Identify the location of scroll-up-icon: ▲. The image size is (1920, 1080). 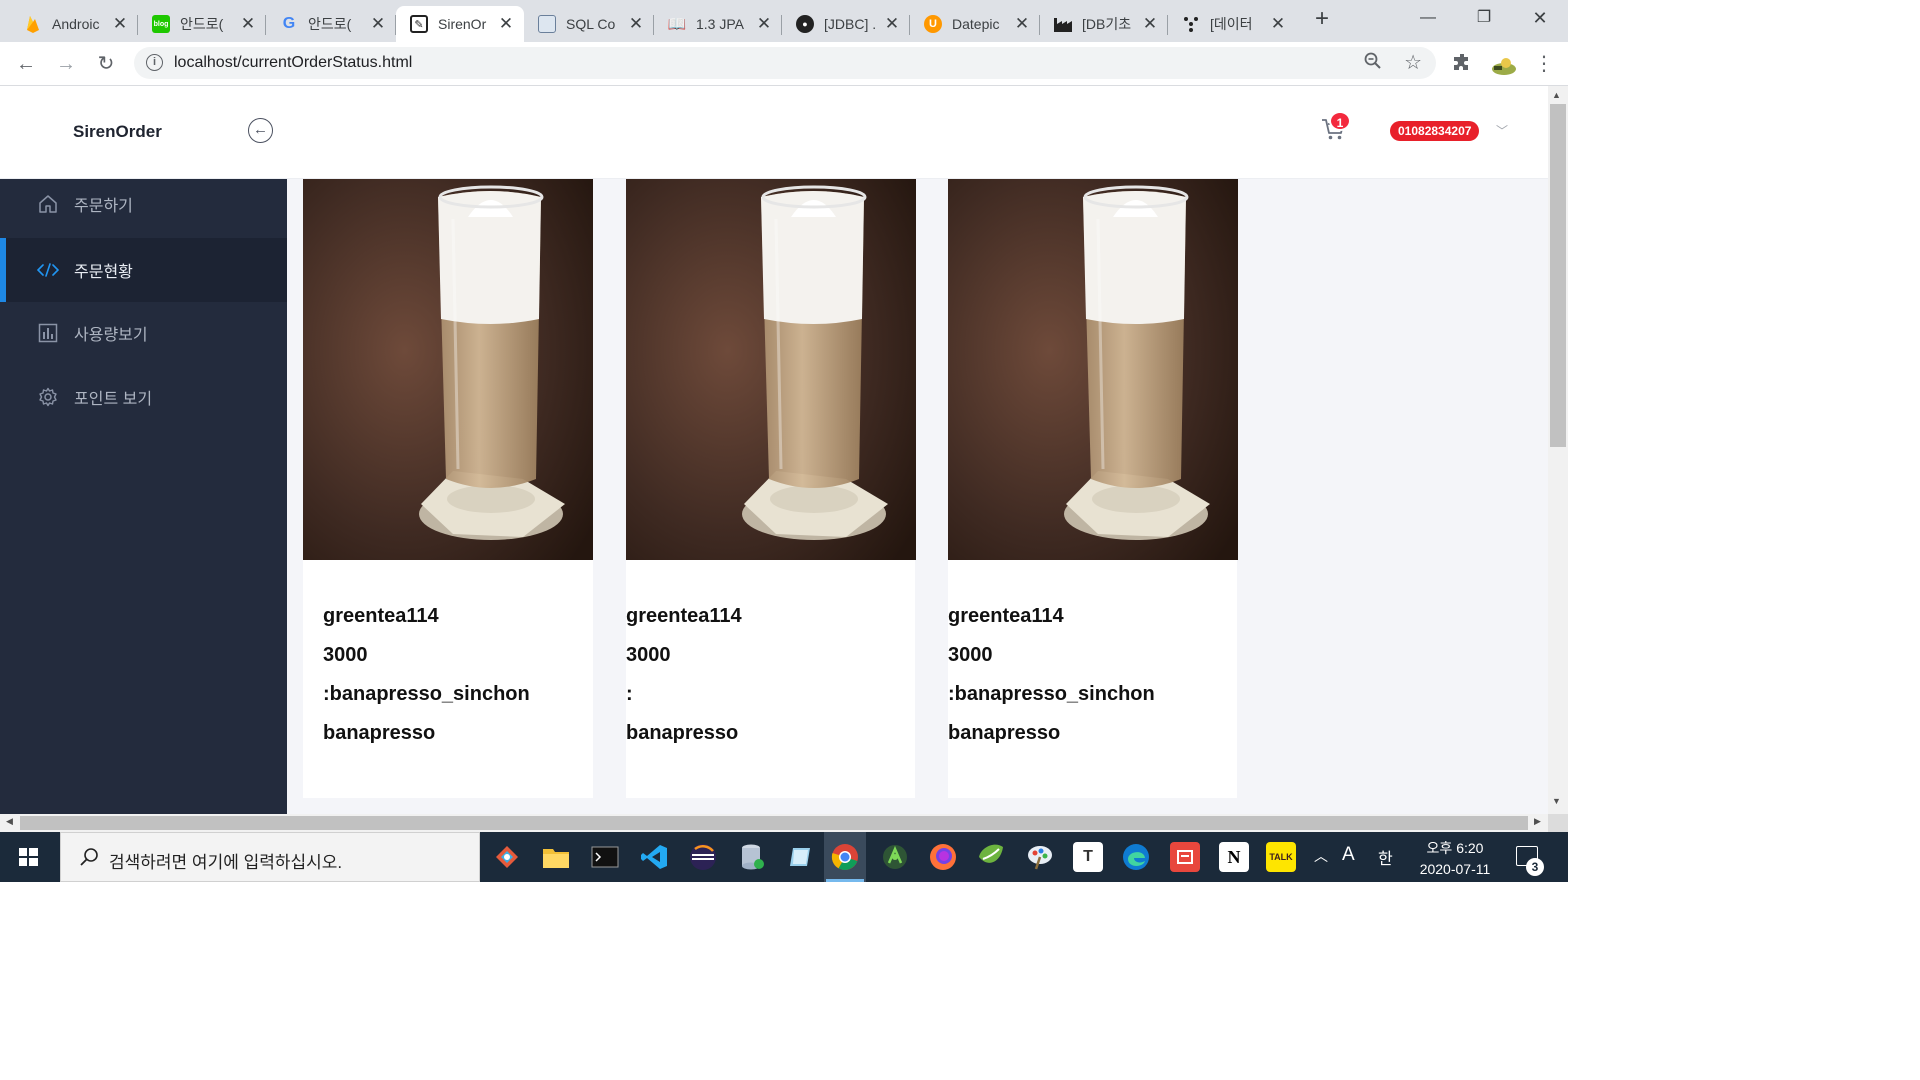
(1556, 95).